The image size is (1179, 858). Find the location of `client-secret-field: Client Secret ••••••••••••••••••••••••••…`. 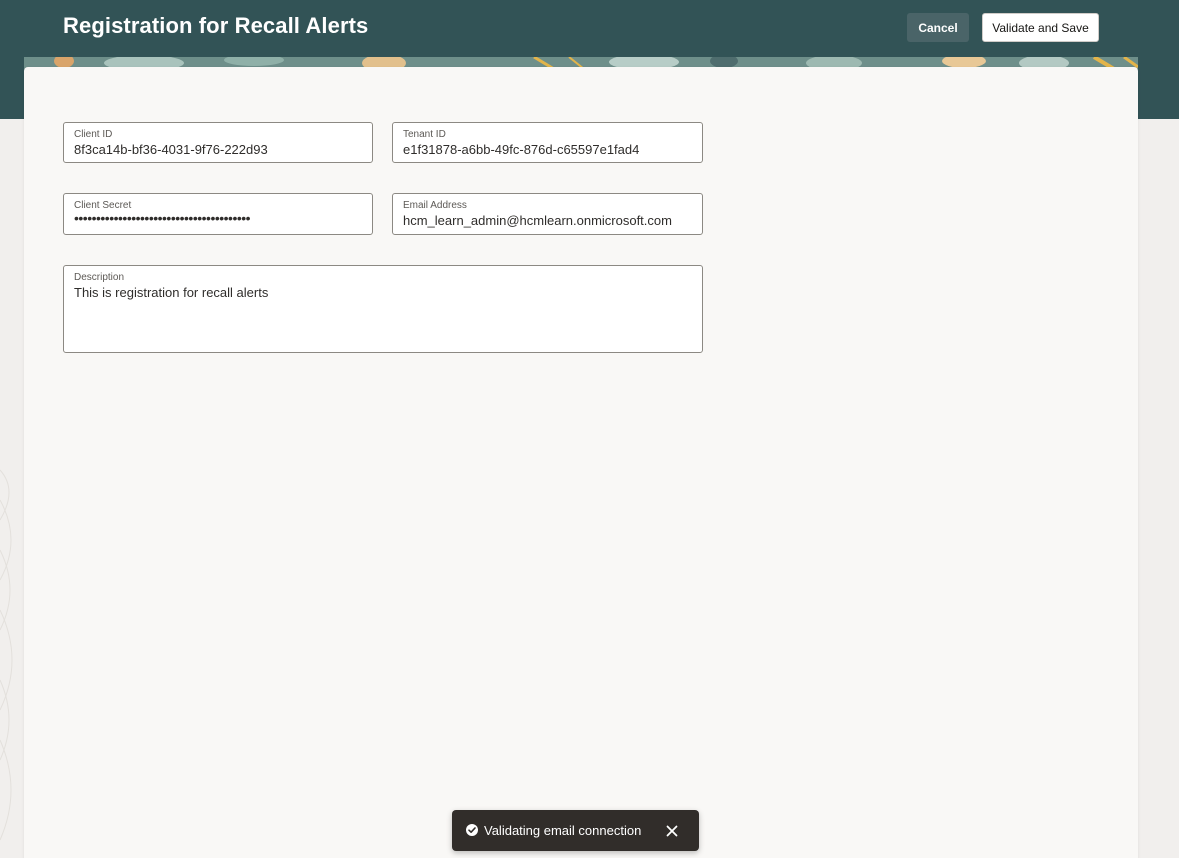

client-secret-field: Client Secret ••••••••••••••••••••••••••… is located at coordinates (218, 214).